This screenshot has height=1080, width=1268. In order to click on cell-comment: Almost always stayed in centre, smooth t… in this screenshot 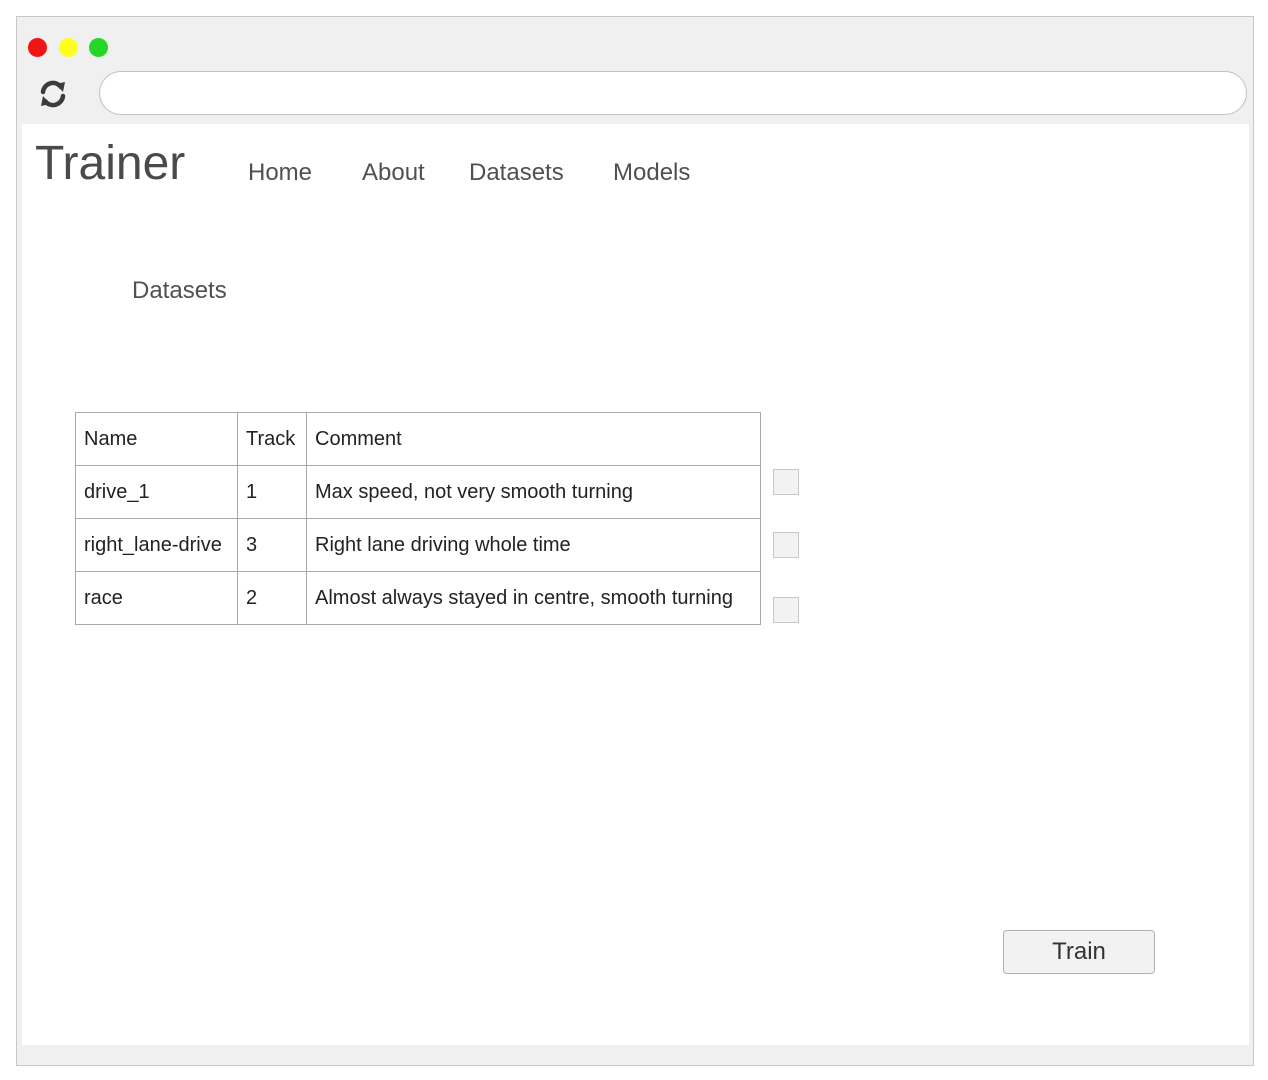, I will do `click(533, 598)`.